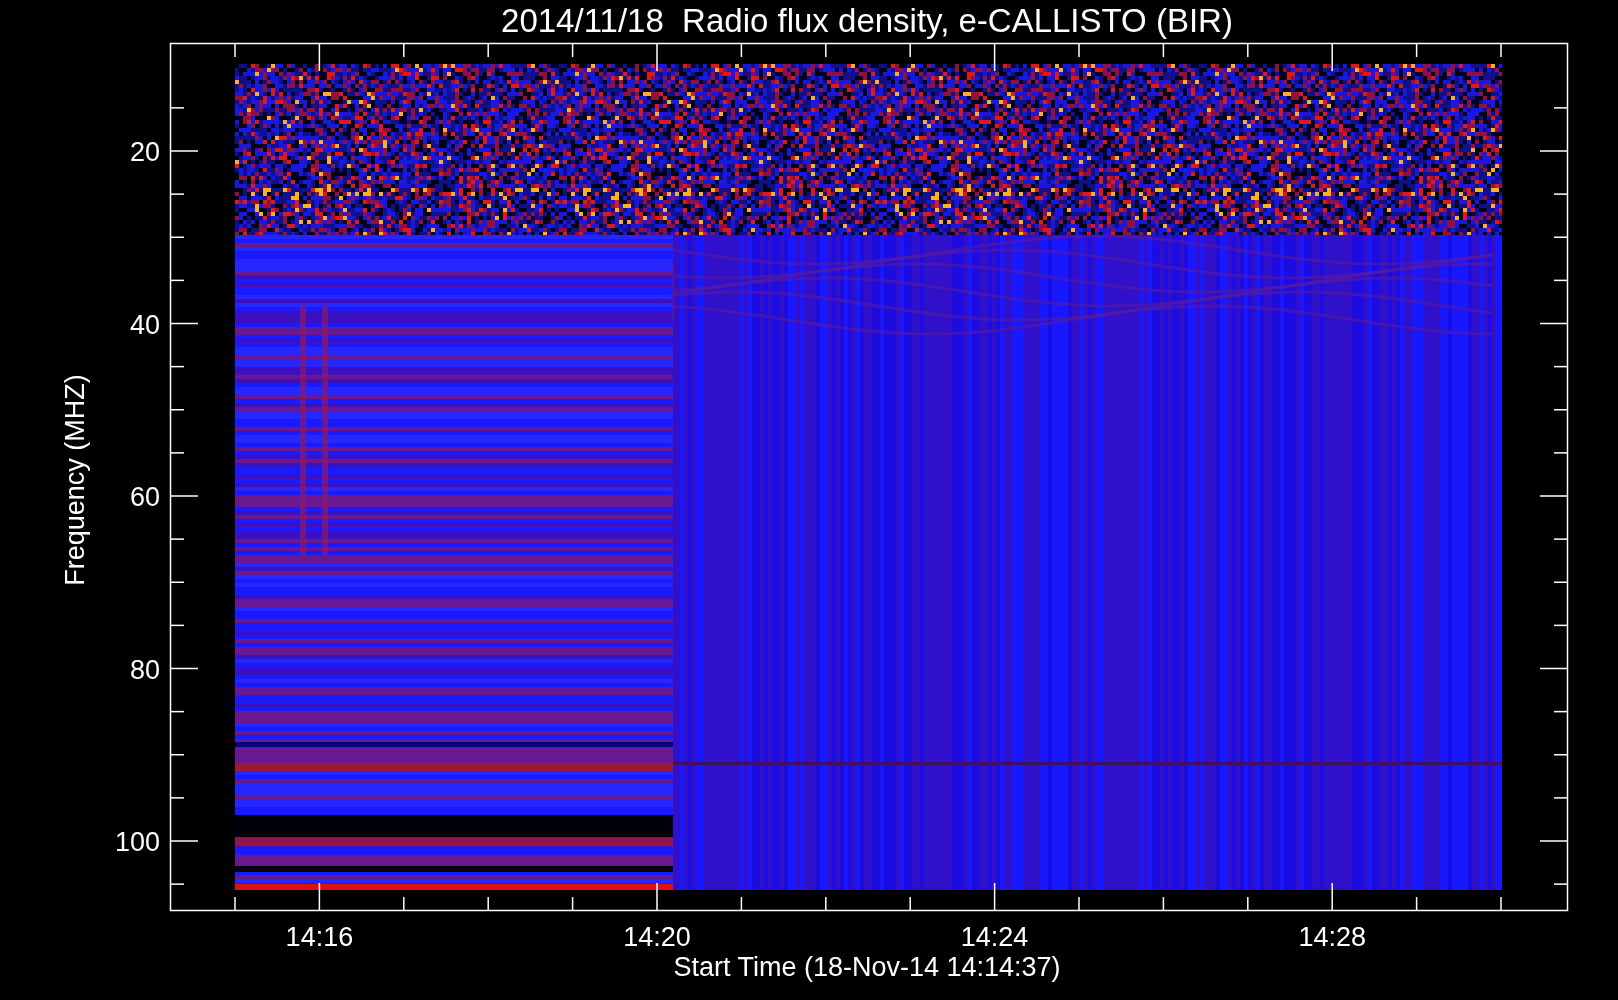  I want to click on y-tick-label: 40, so click(144, 324).